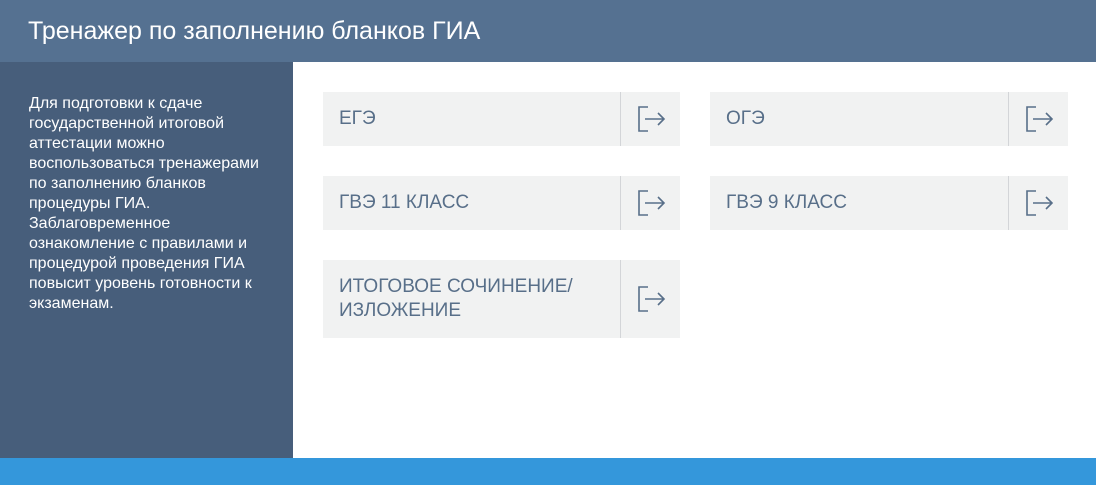 The height and width of the screenshot is (485, 1096). What do you see at coordinates (456, 298) in the screenshot?
I see `final-essay-card-label: ИТОГОВОЕ СОЧИНЕНИЕ/ ИЗЛОЖЕНИЕ` at bounding box center [456, 298].